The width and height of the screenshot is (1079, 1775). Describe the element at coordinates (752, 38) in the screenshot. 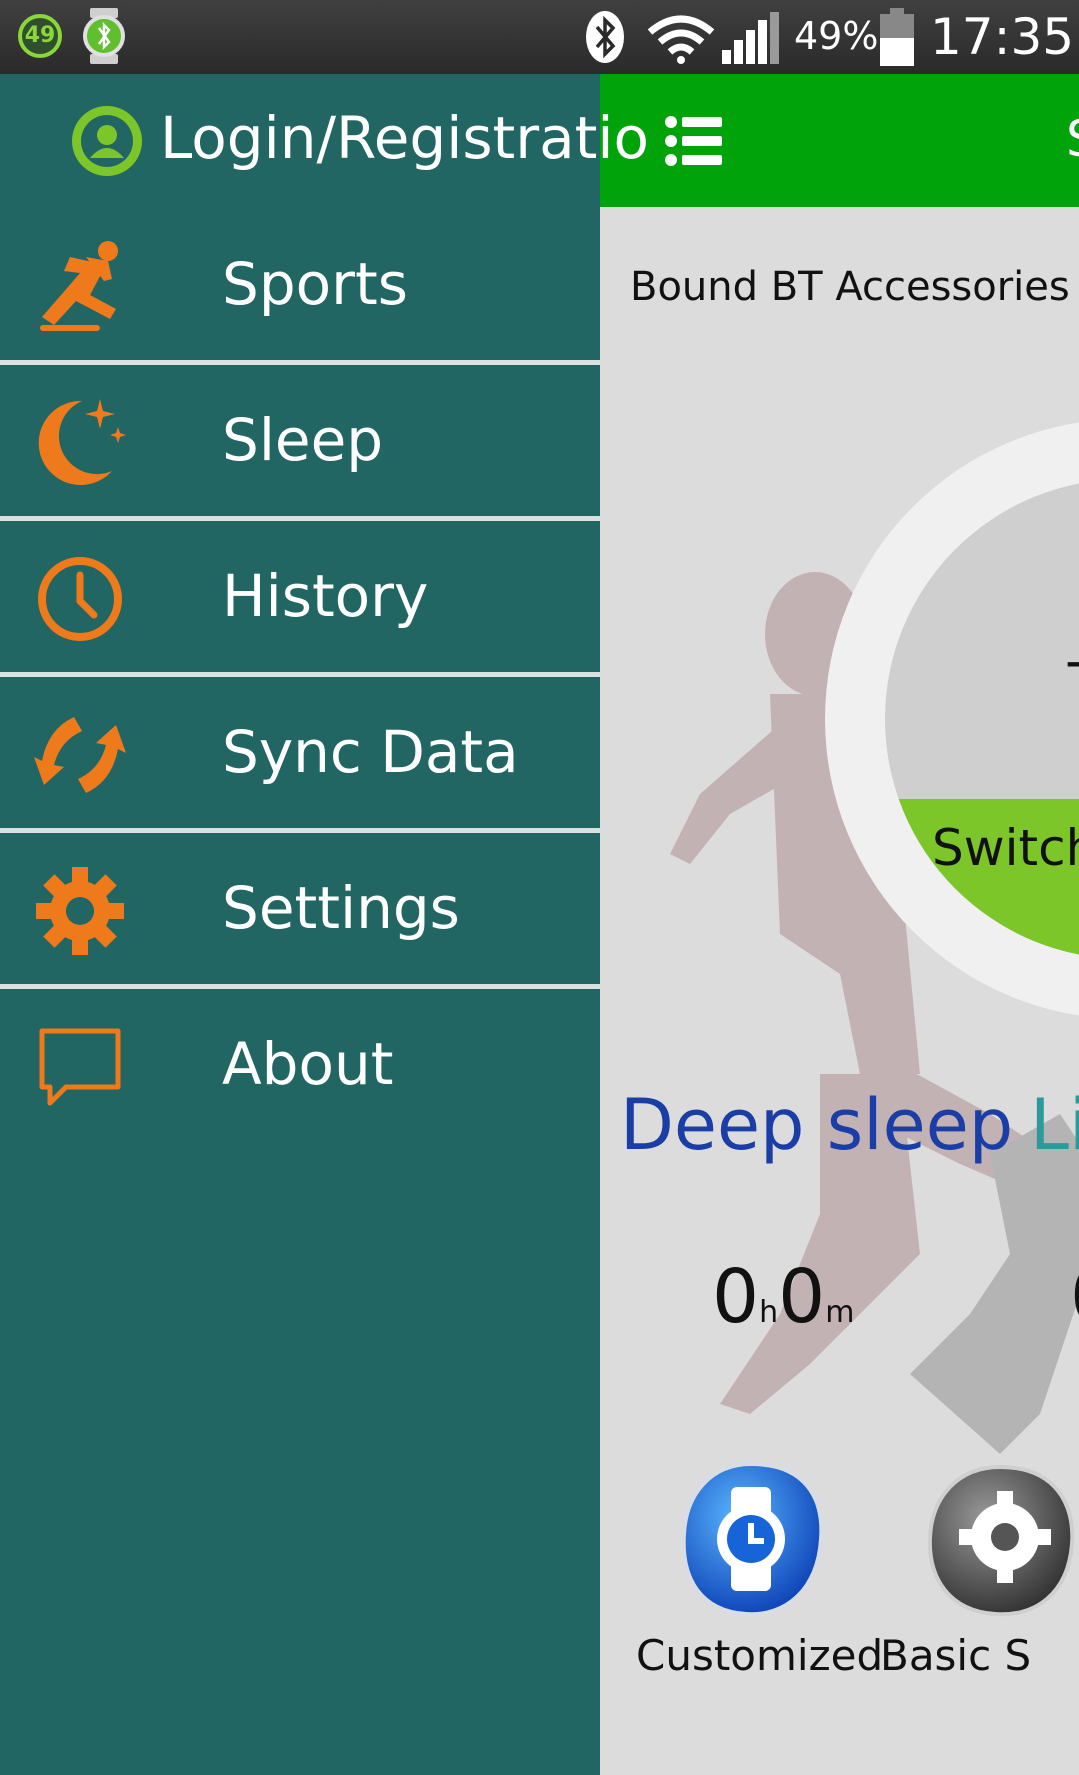

I see `signal-icon` at that location.